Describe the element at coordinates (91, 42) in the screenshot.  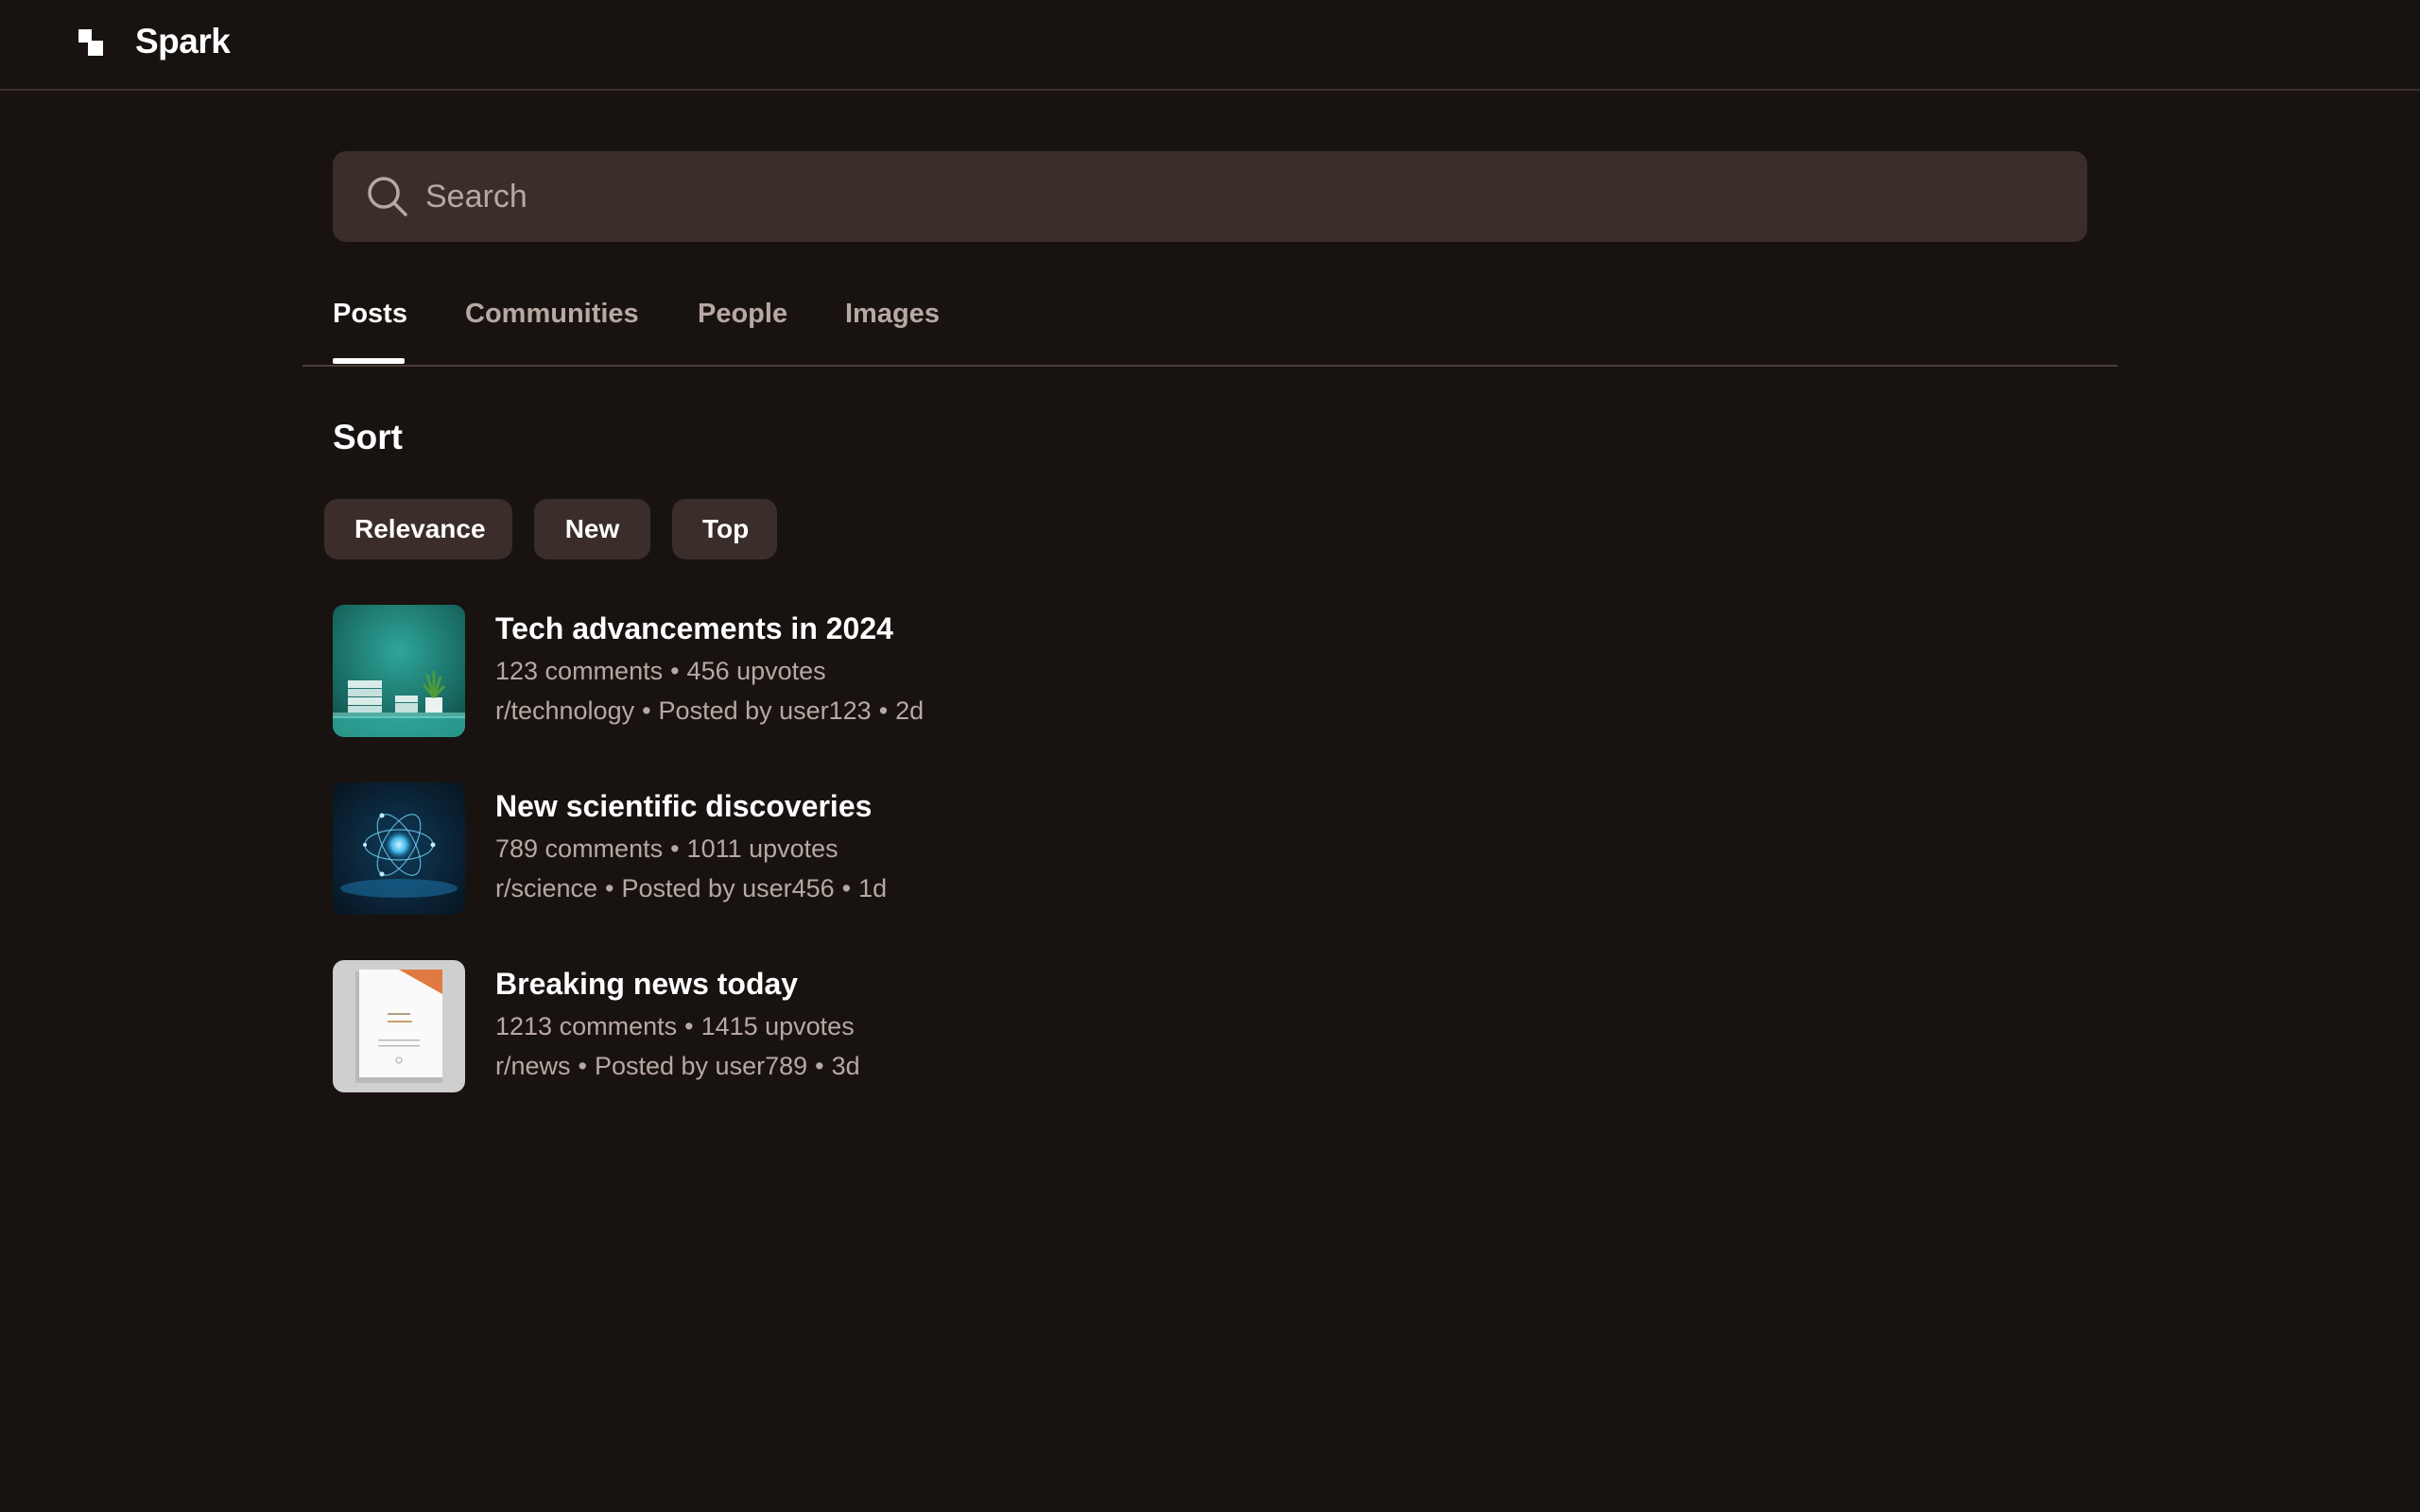
I see `spark-logo-icon` at that location.